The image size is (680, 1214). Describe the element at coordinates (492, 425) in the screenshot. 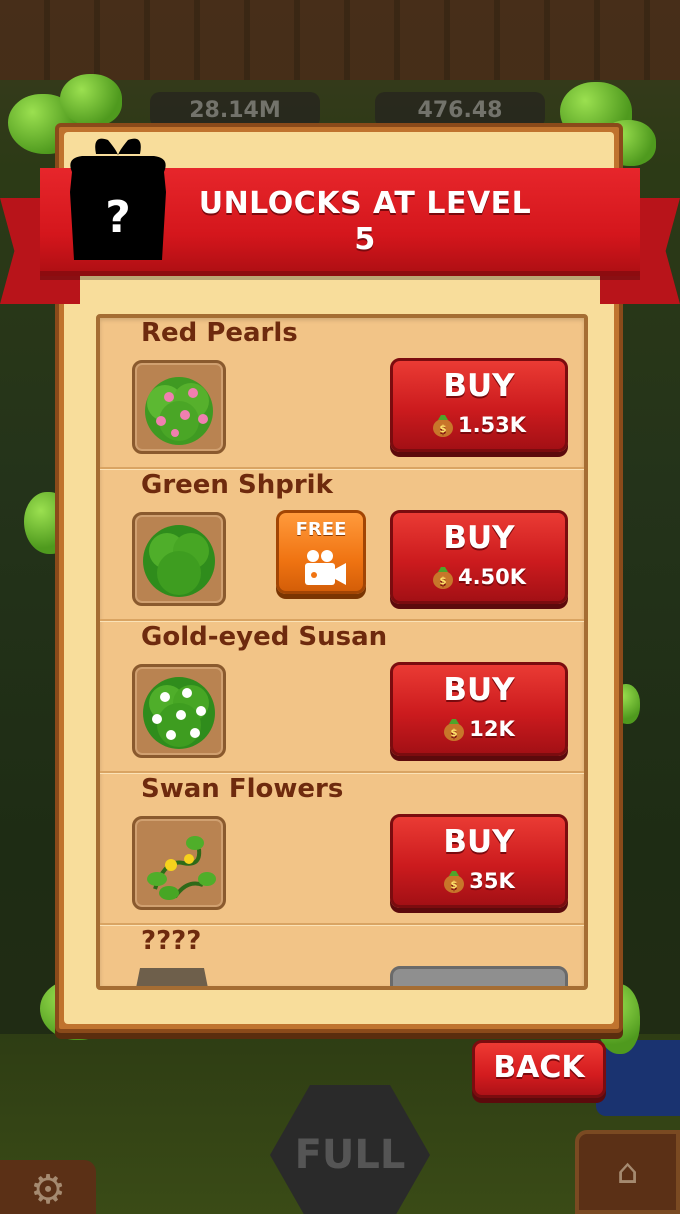

I see `price-value: 1.53K` at that location.